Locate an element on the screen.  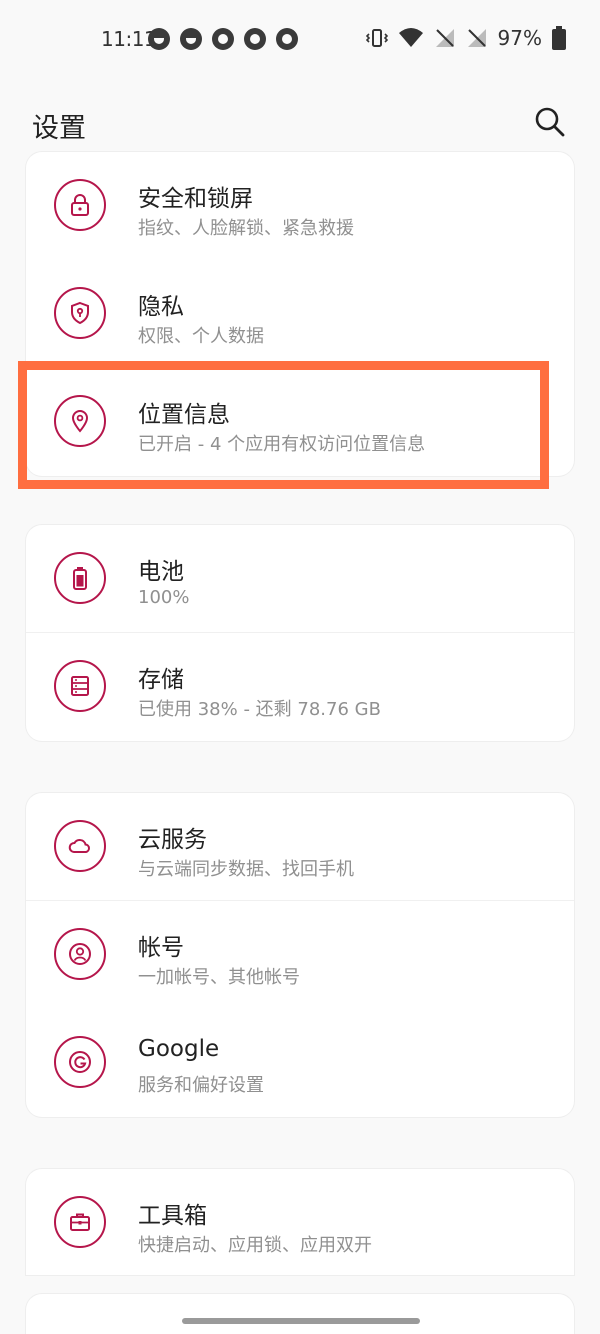
item-title: 隐私 is located at coordinates (161, 307).